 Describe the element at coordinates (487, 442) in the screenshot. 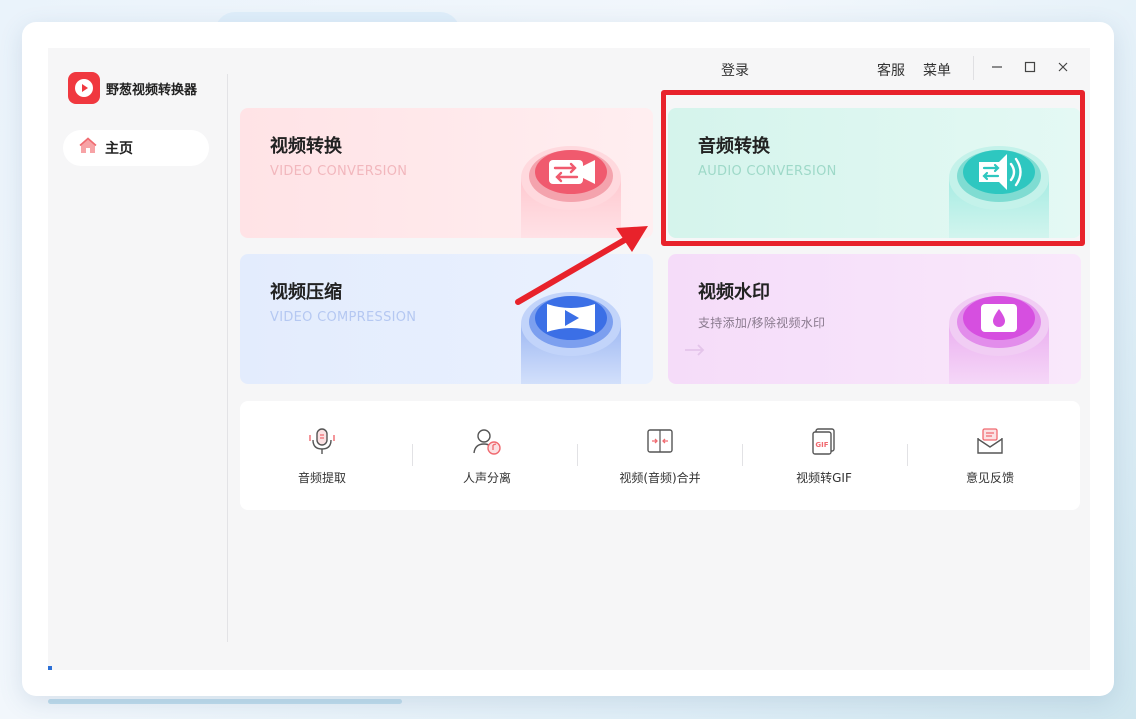

I see `voice-separation-icon` at that location.